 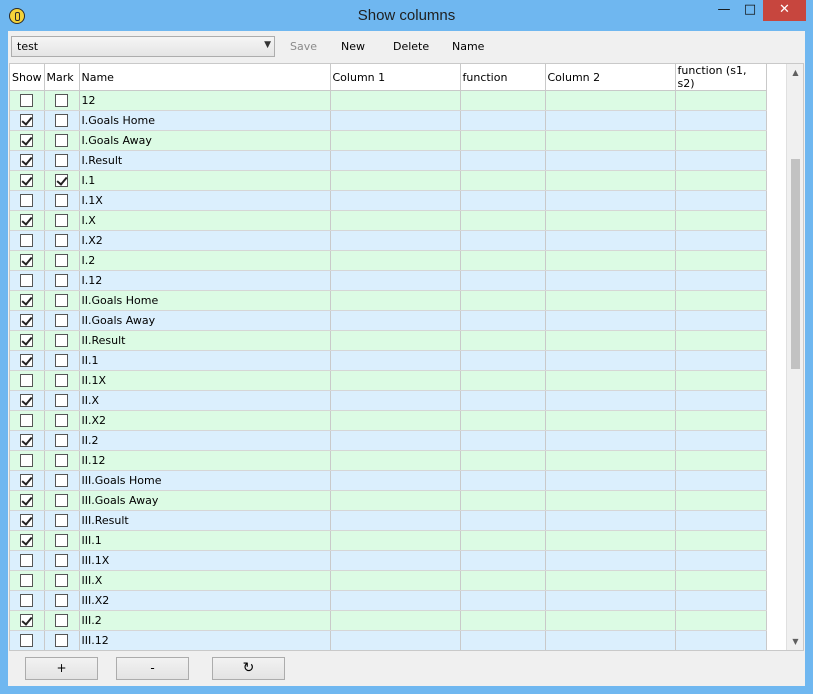 I want to click on table-row: I.12, so click(x=388, y=280).